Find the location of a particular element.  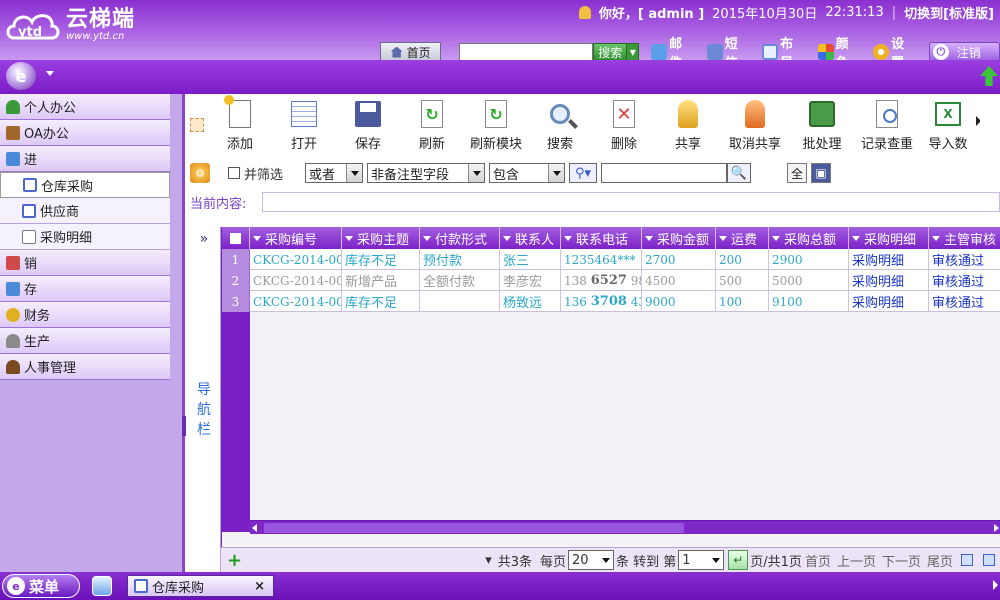

column-header: 主管审核 is located at coordinates (964, 238).